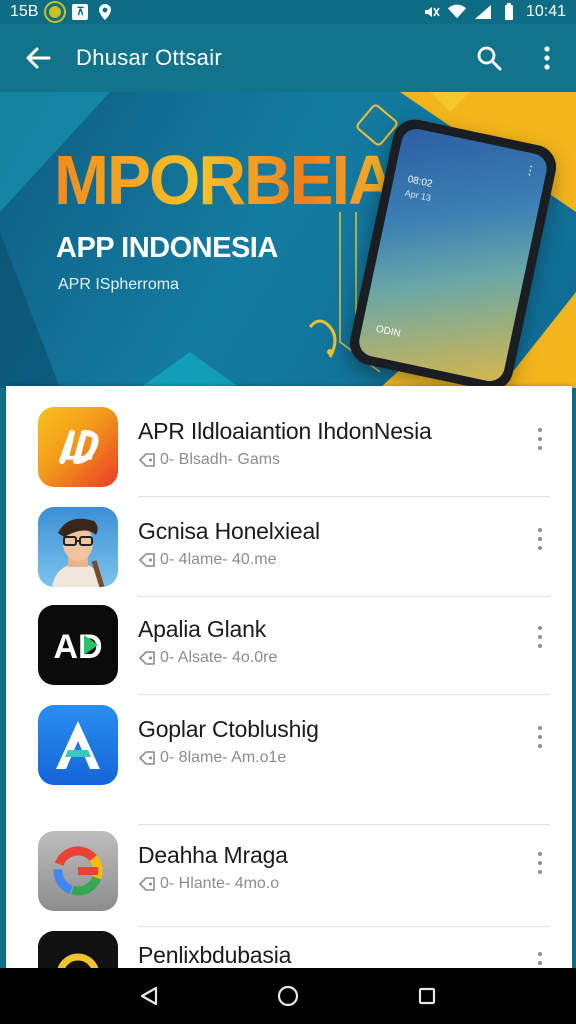 This screenshot has width=576, height=1024. I want to click on app-meta-text: 0- Alsate- 4o.0re, so click(219, 657).